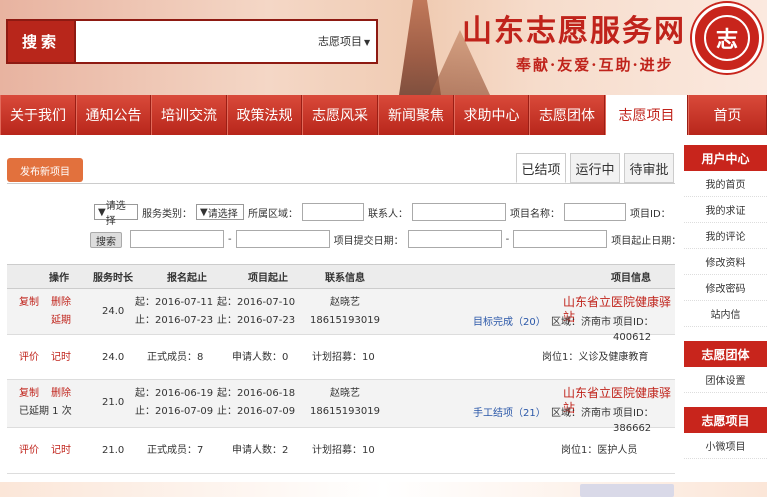 The image size is (767, 497). What do you see at coordinates (230, 239) in the screenshot?
I see `date-dash: -` at bounding box center [230, 239].